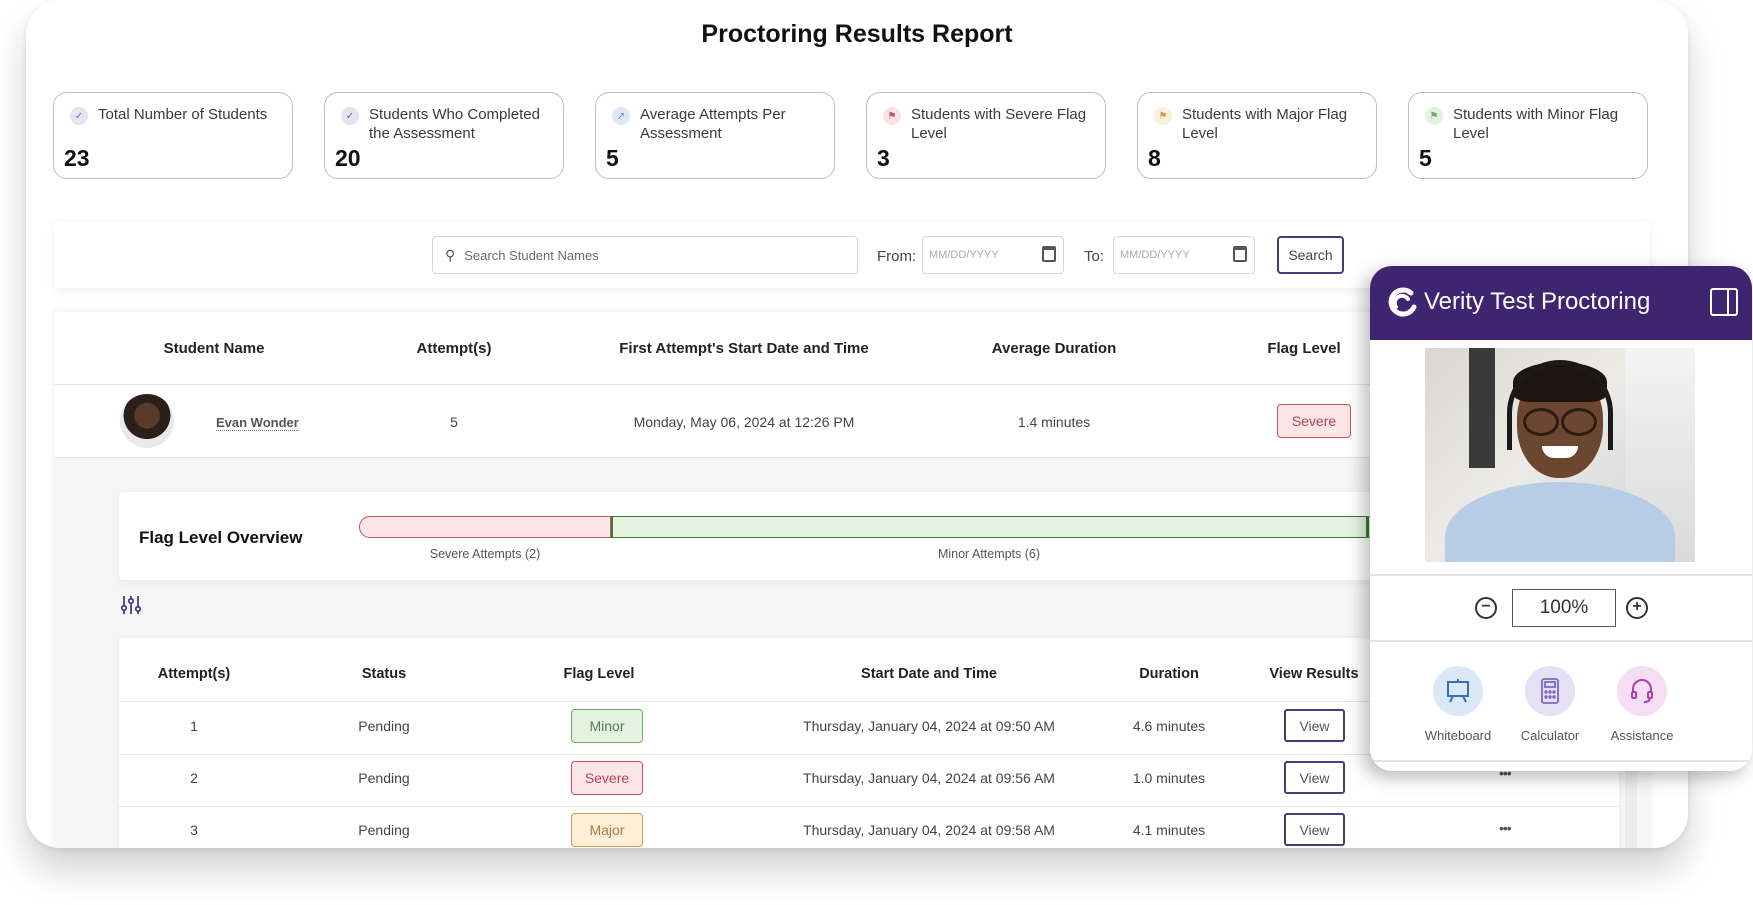 Image resolution: width=1753 pixels, height=905 pixels. I want to click on panel-header: Verity Test Proctoring, so click(1561, 303).